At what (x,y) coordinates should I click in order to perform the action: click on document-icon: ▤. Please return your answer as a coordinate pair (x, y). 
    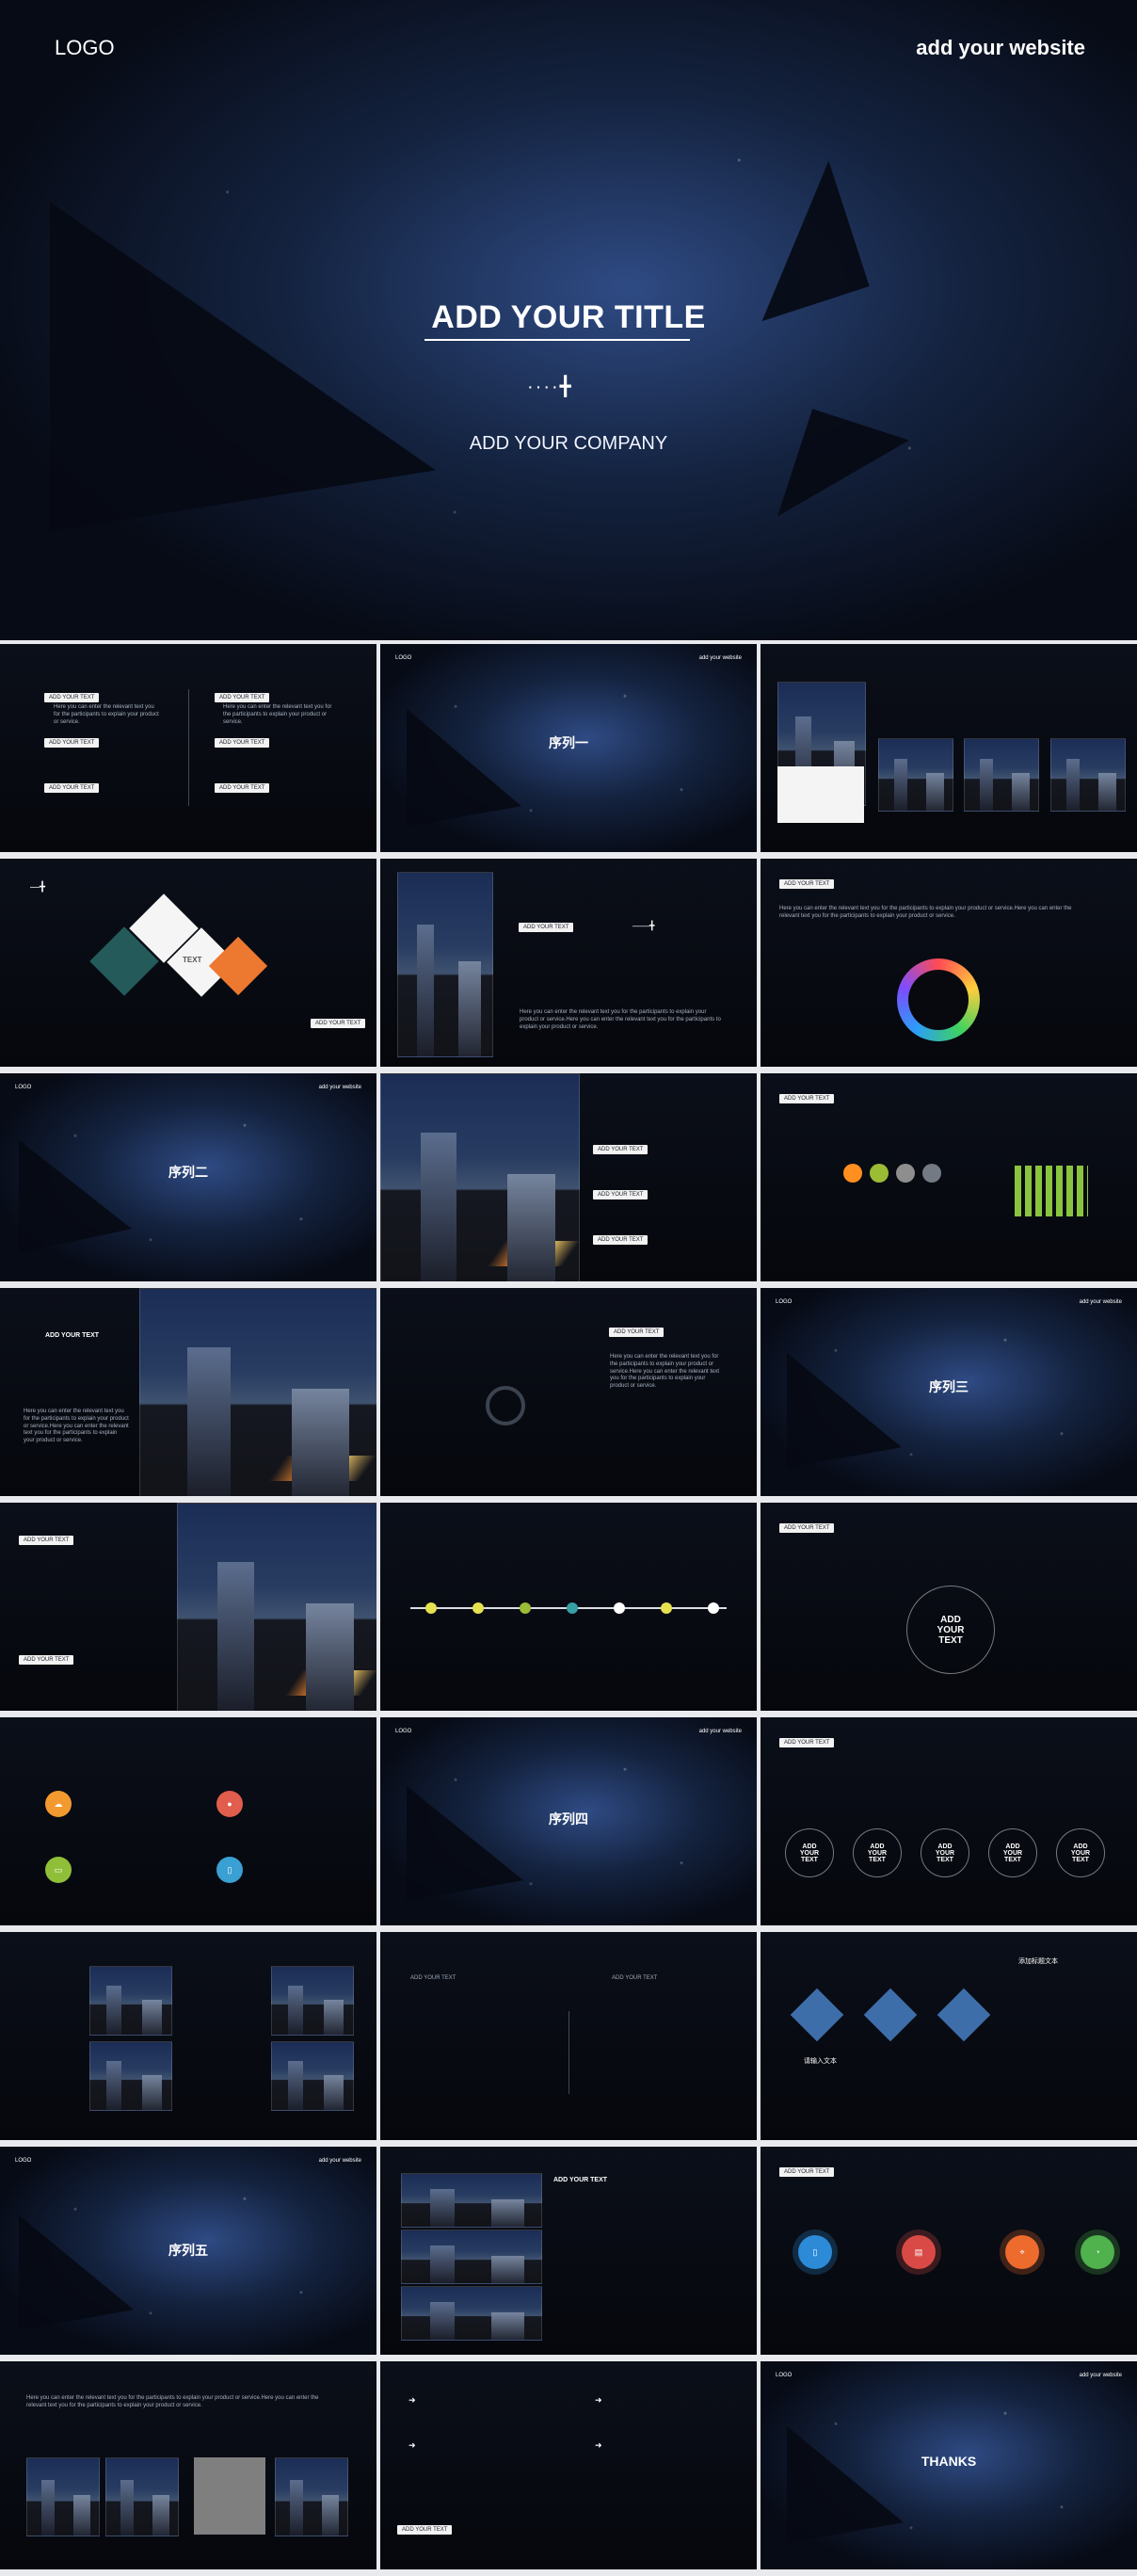
    Looking at the image, I should click on (919, 2252).